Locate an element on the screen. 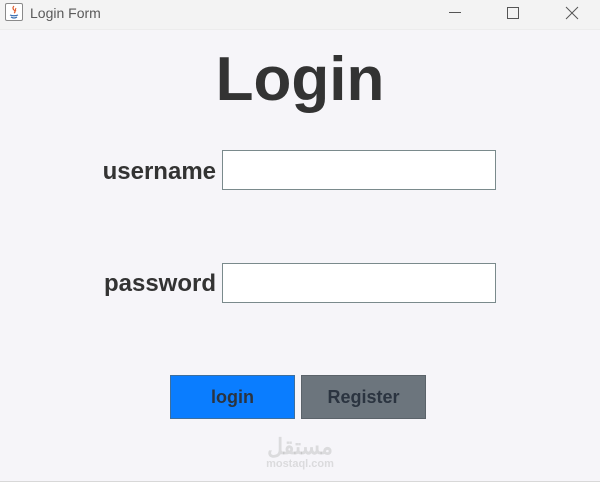  maximize-icon is located at coordinates (513, 13).